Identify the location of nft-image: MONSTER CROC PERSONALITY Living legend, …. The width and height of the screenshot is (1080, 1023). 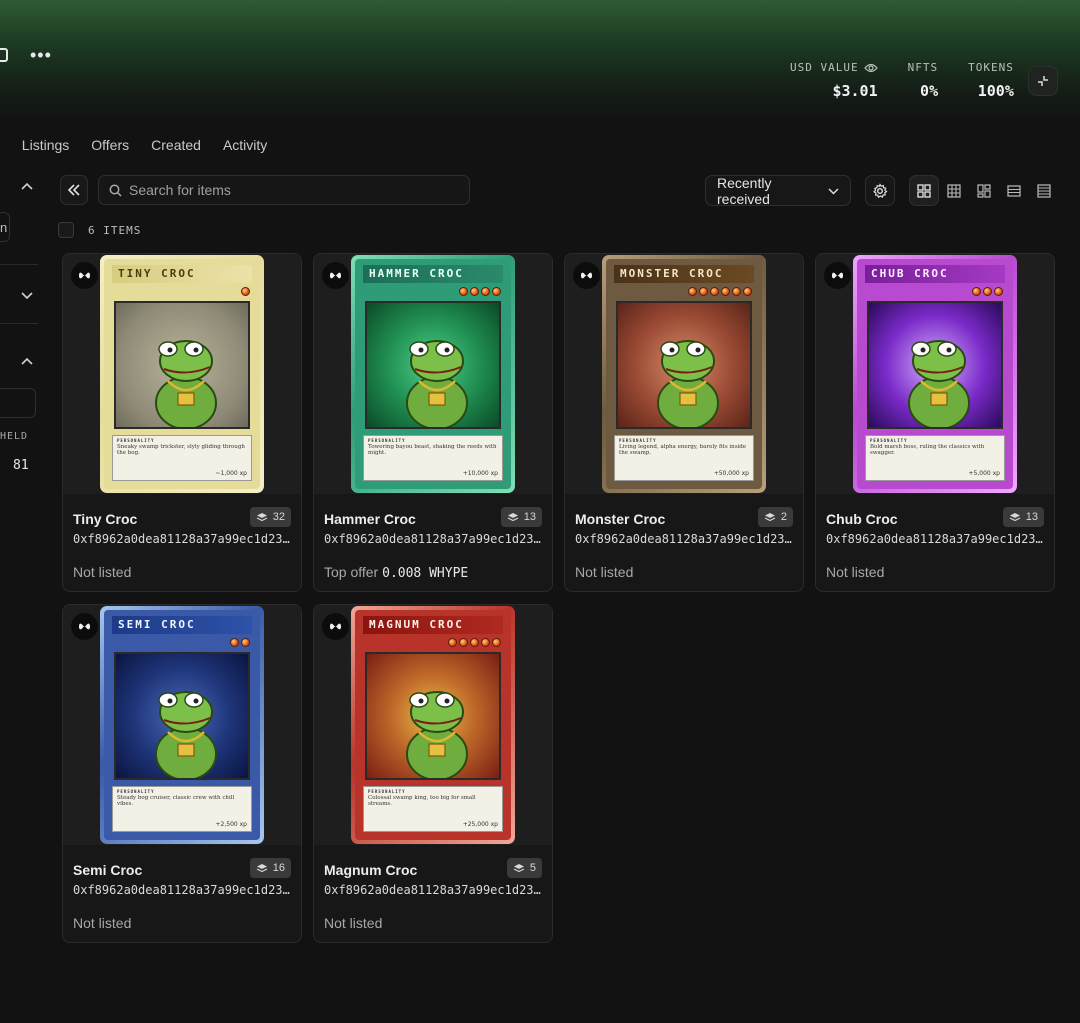
(684, 374).